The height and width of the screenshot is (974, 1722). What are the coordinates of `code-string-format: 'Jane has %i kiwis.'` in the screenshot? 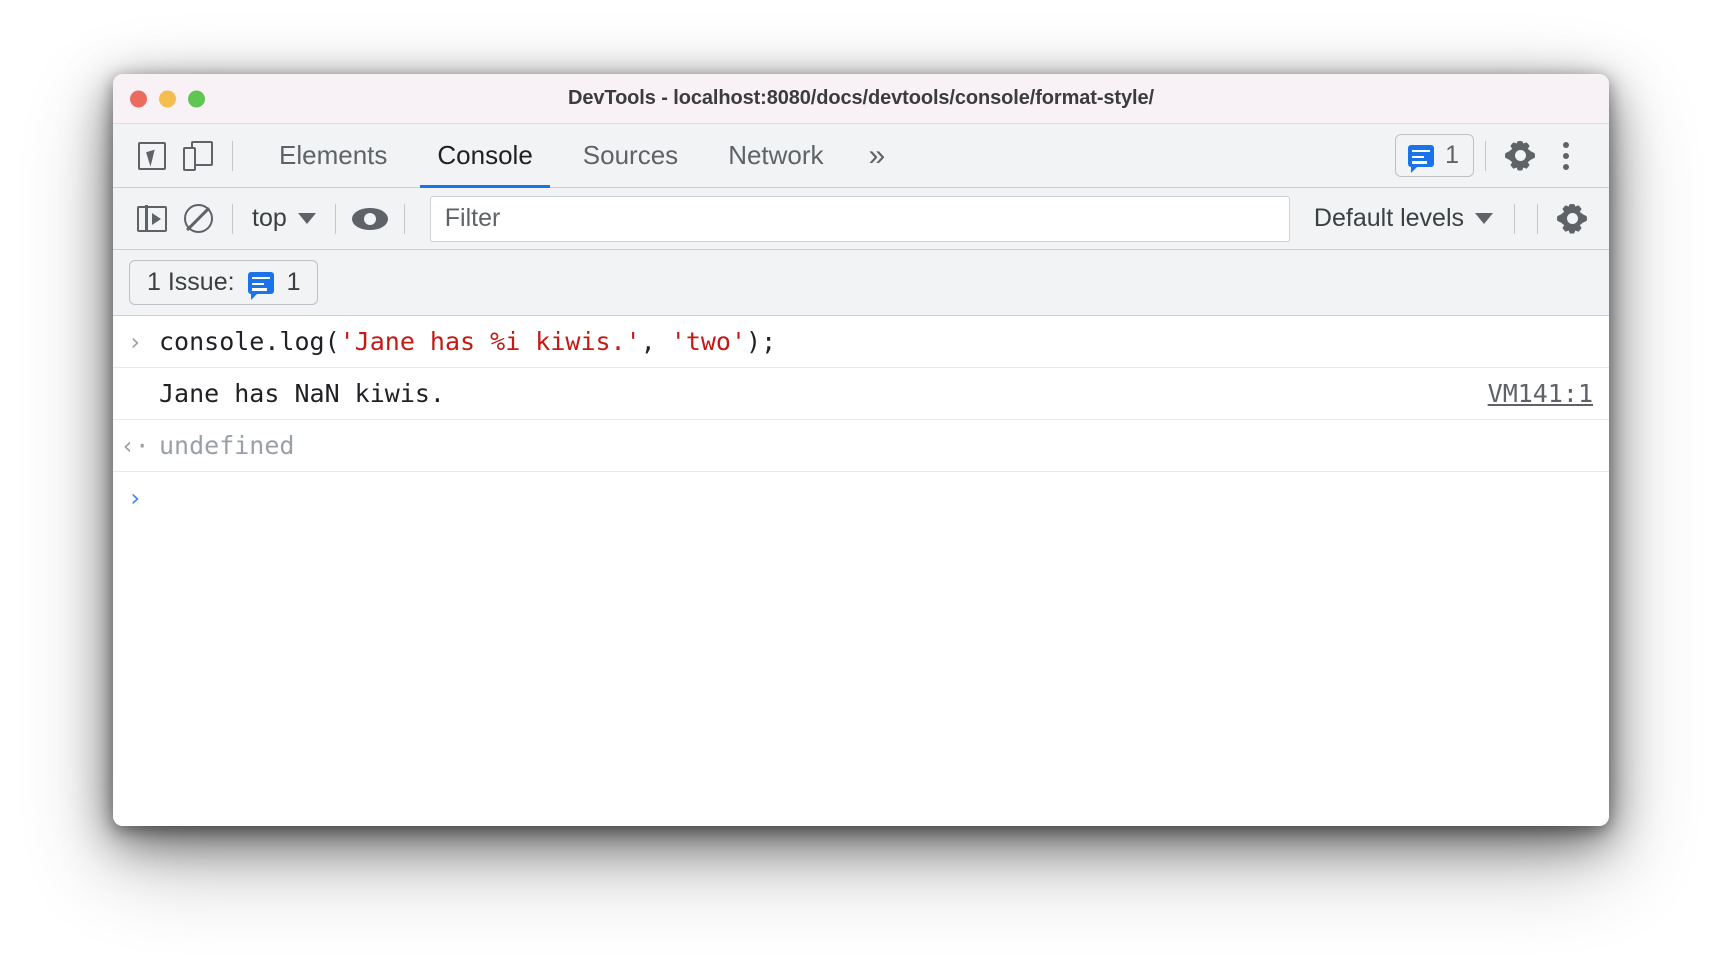 It's located at (490, 341).